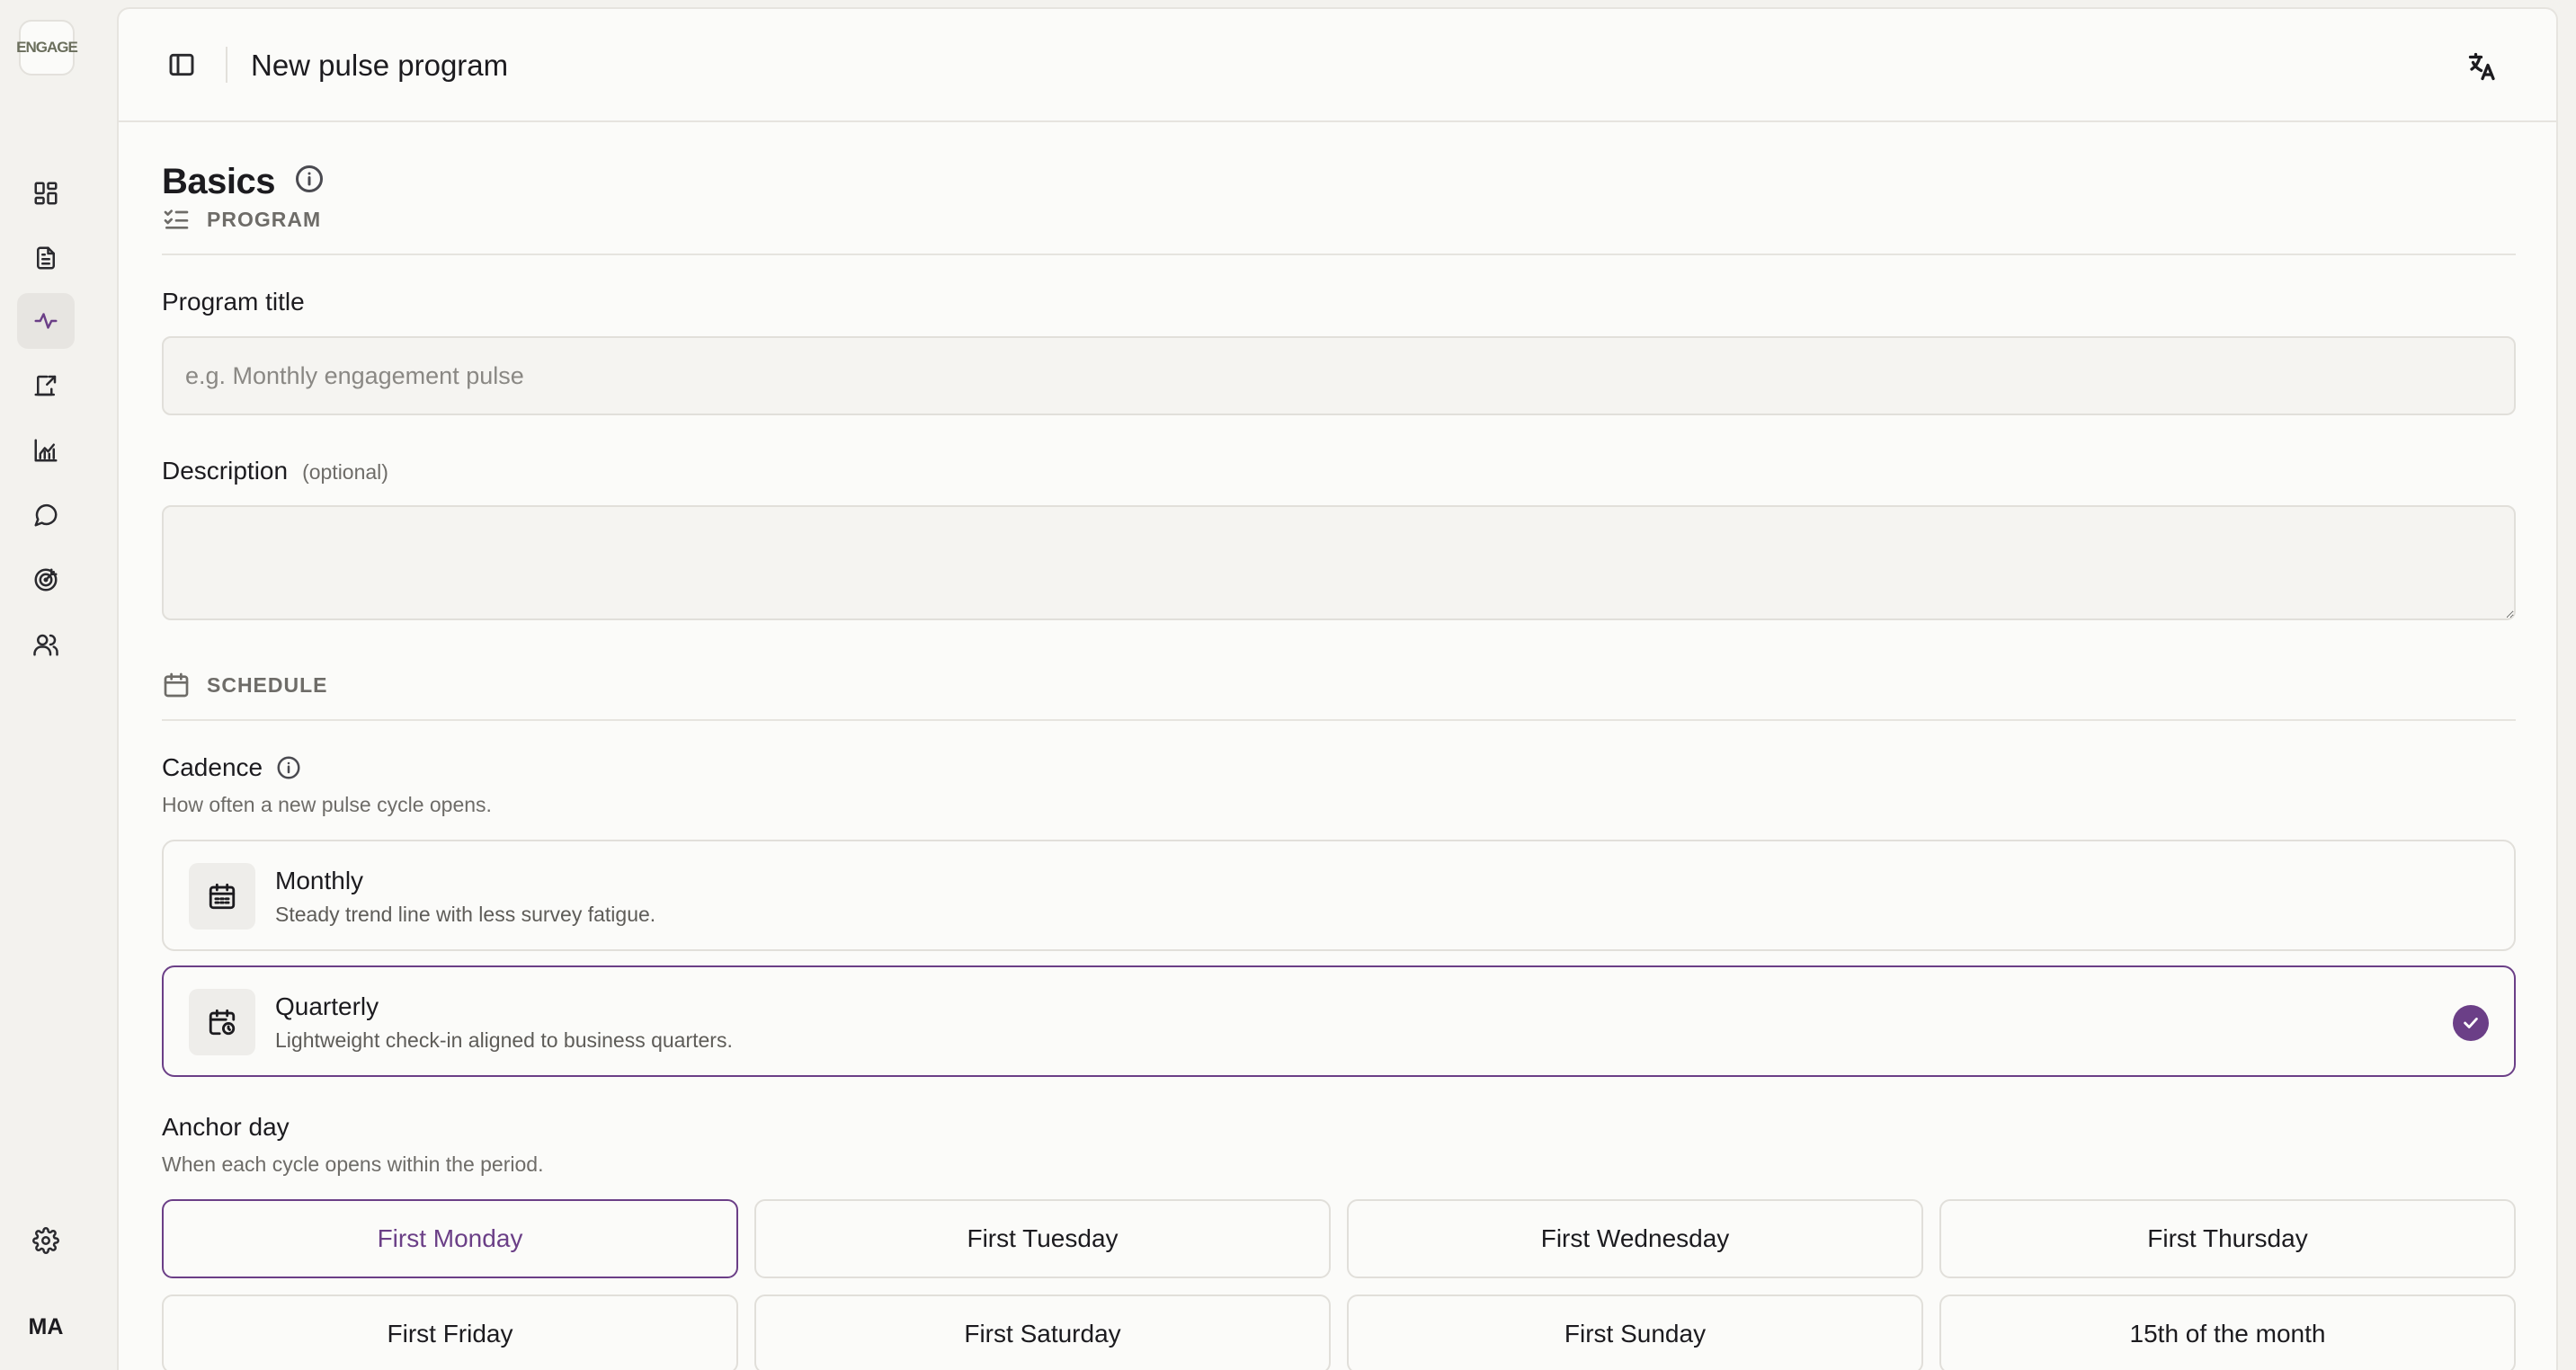 The width and height of the screenshot is (2576, 1370). What do you see at coordinates (219, 182) in the screenshot?
I see `section-title: Basics` at bounding box center [219, 182].